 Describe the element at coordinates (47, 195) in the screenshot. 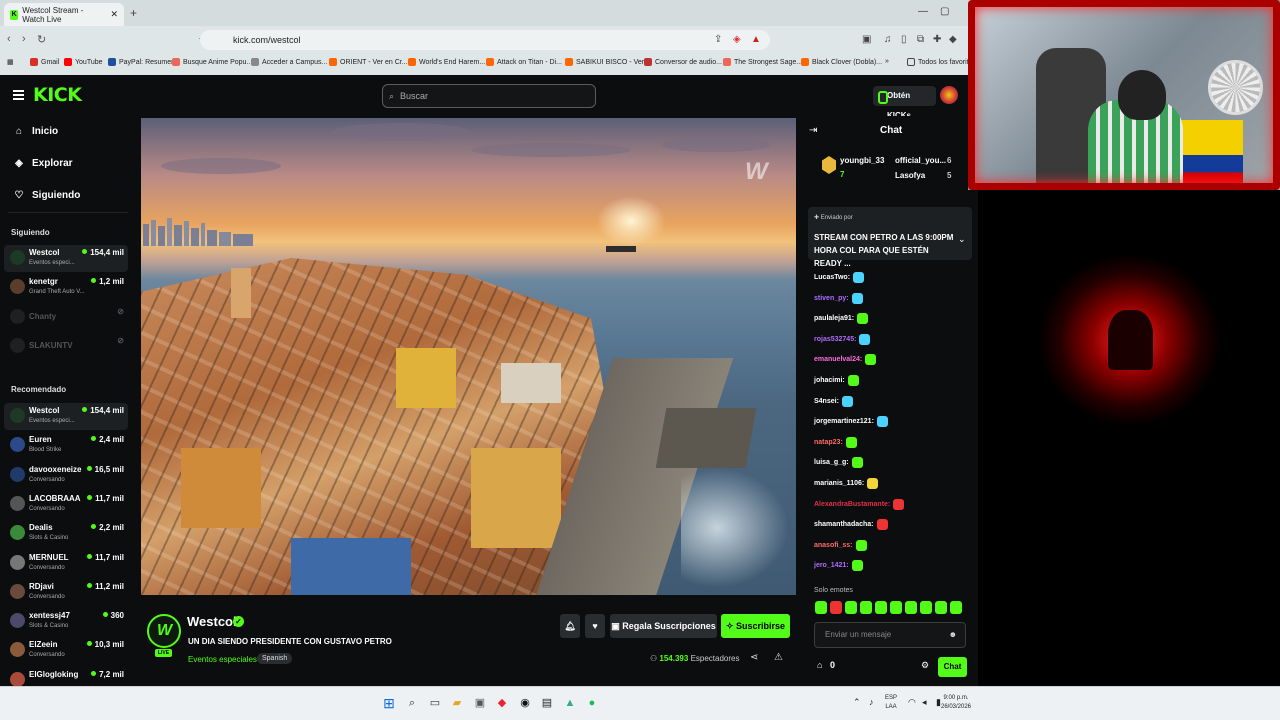

I see `nav-siguiendo: ♡ Siguiendo` at that location.